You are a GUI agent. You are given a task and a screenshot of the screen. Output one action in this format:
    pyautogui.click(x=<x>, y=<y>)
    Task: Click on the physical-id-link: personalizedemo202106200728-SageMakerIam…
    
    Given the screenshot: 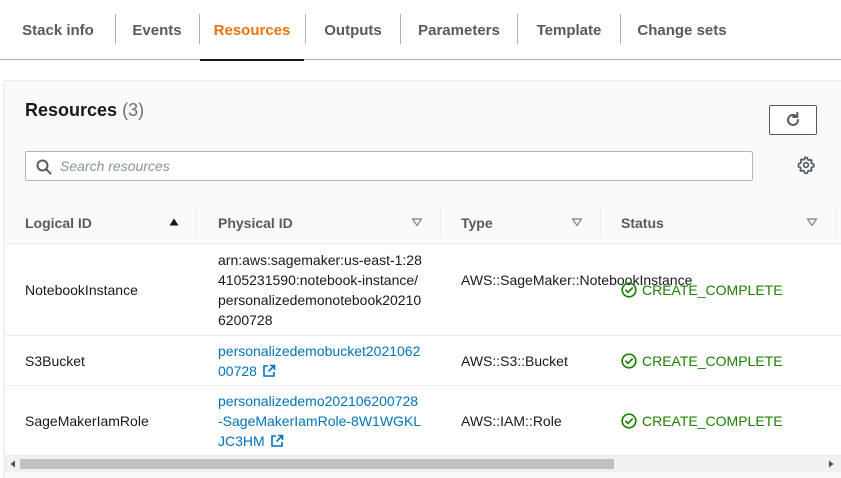 What is the action you would take?
    pyautogui.click(x=319, y=421)
    